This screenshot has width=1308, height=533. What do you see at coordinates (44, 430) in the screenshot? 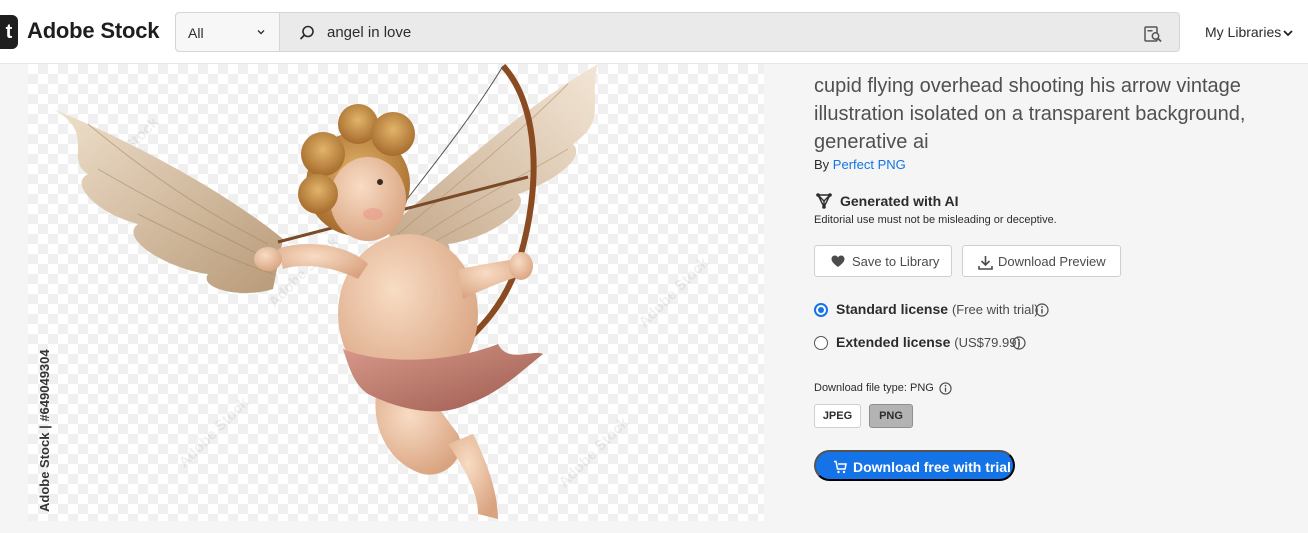
I see `image-watermark-id: Adobe Stock | #649049304` at bounding box center [44, 430].